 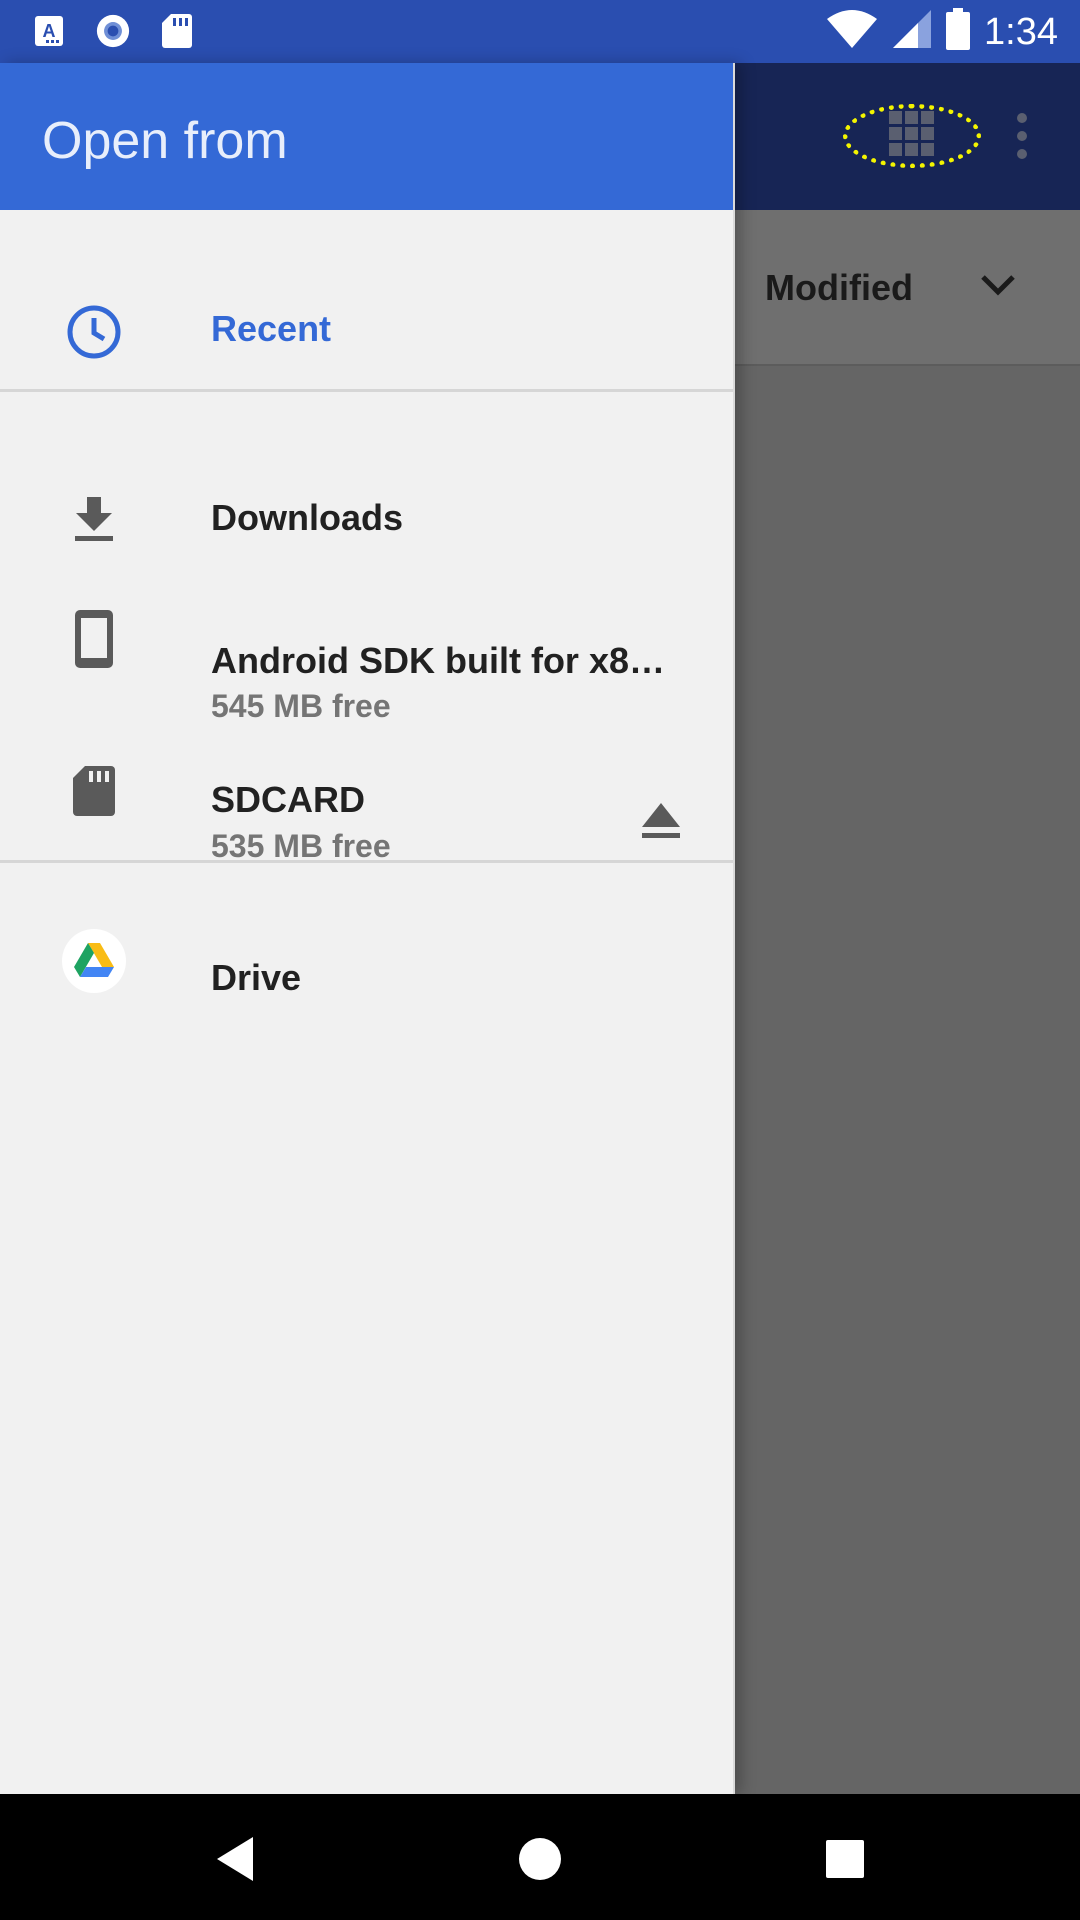 I want to click on battery-icon, so click(x=958, y=31).